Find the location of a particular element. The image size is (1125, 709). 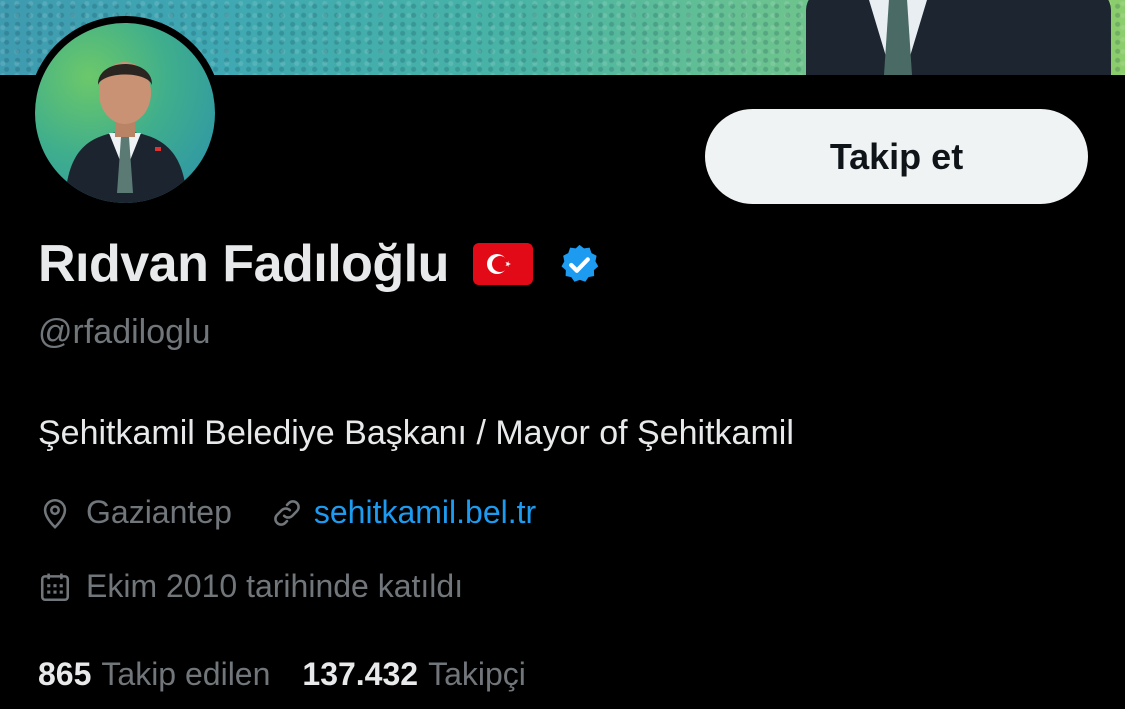

followers-stat: 137.432 Takipçi is located at coordinates (413, 674).